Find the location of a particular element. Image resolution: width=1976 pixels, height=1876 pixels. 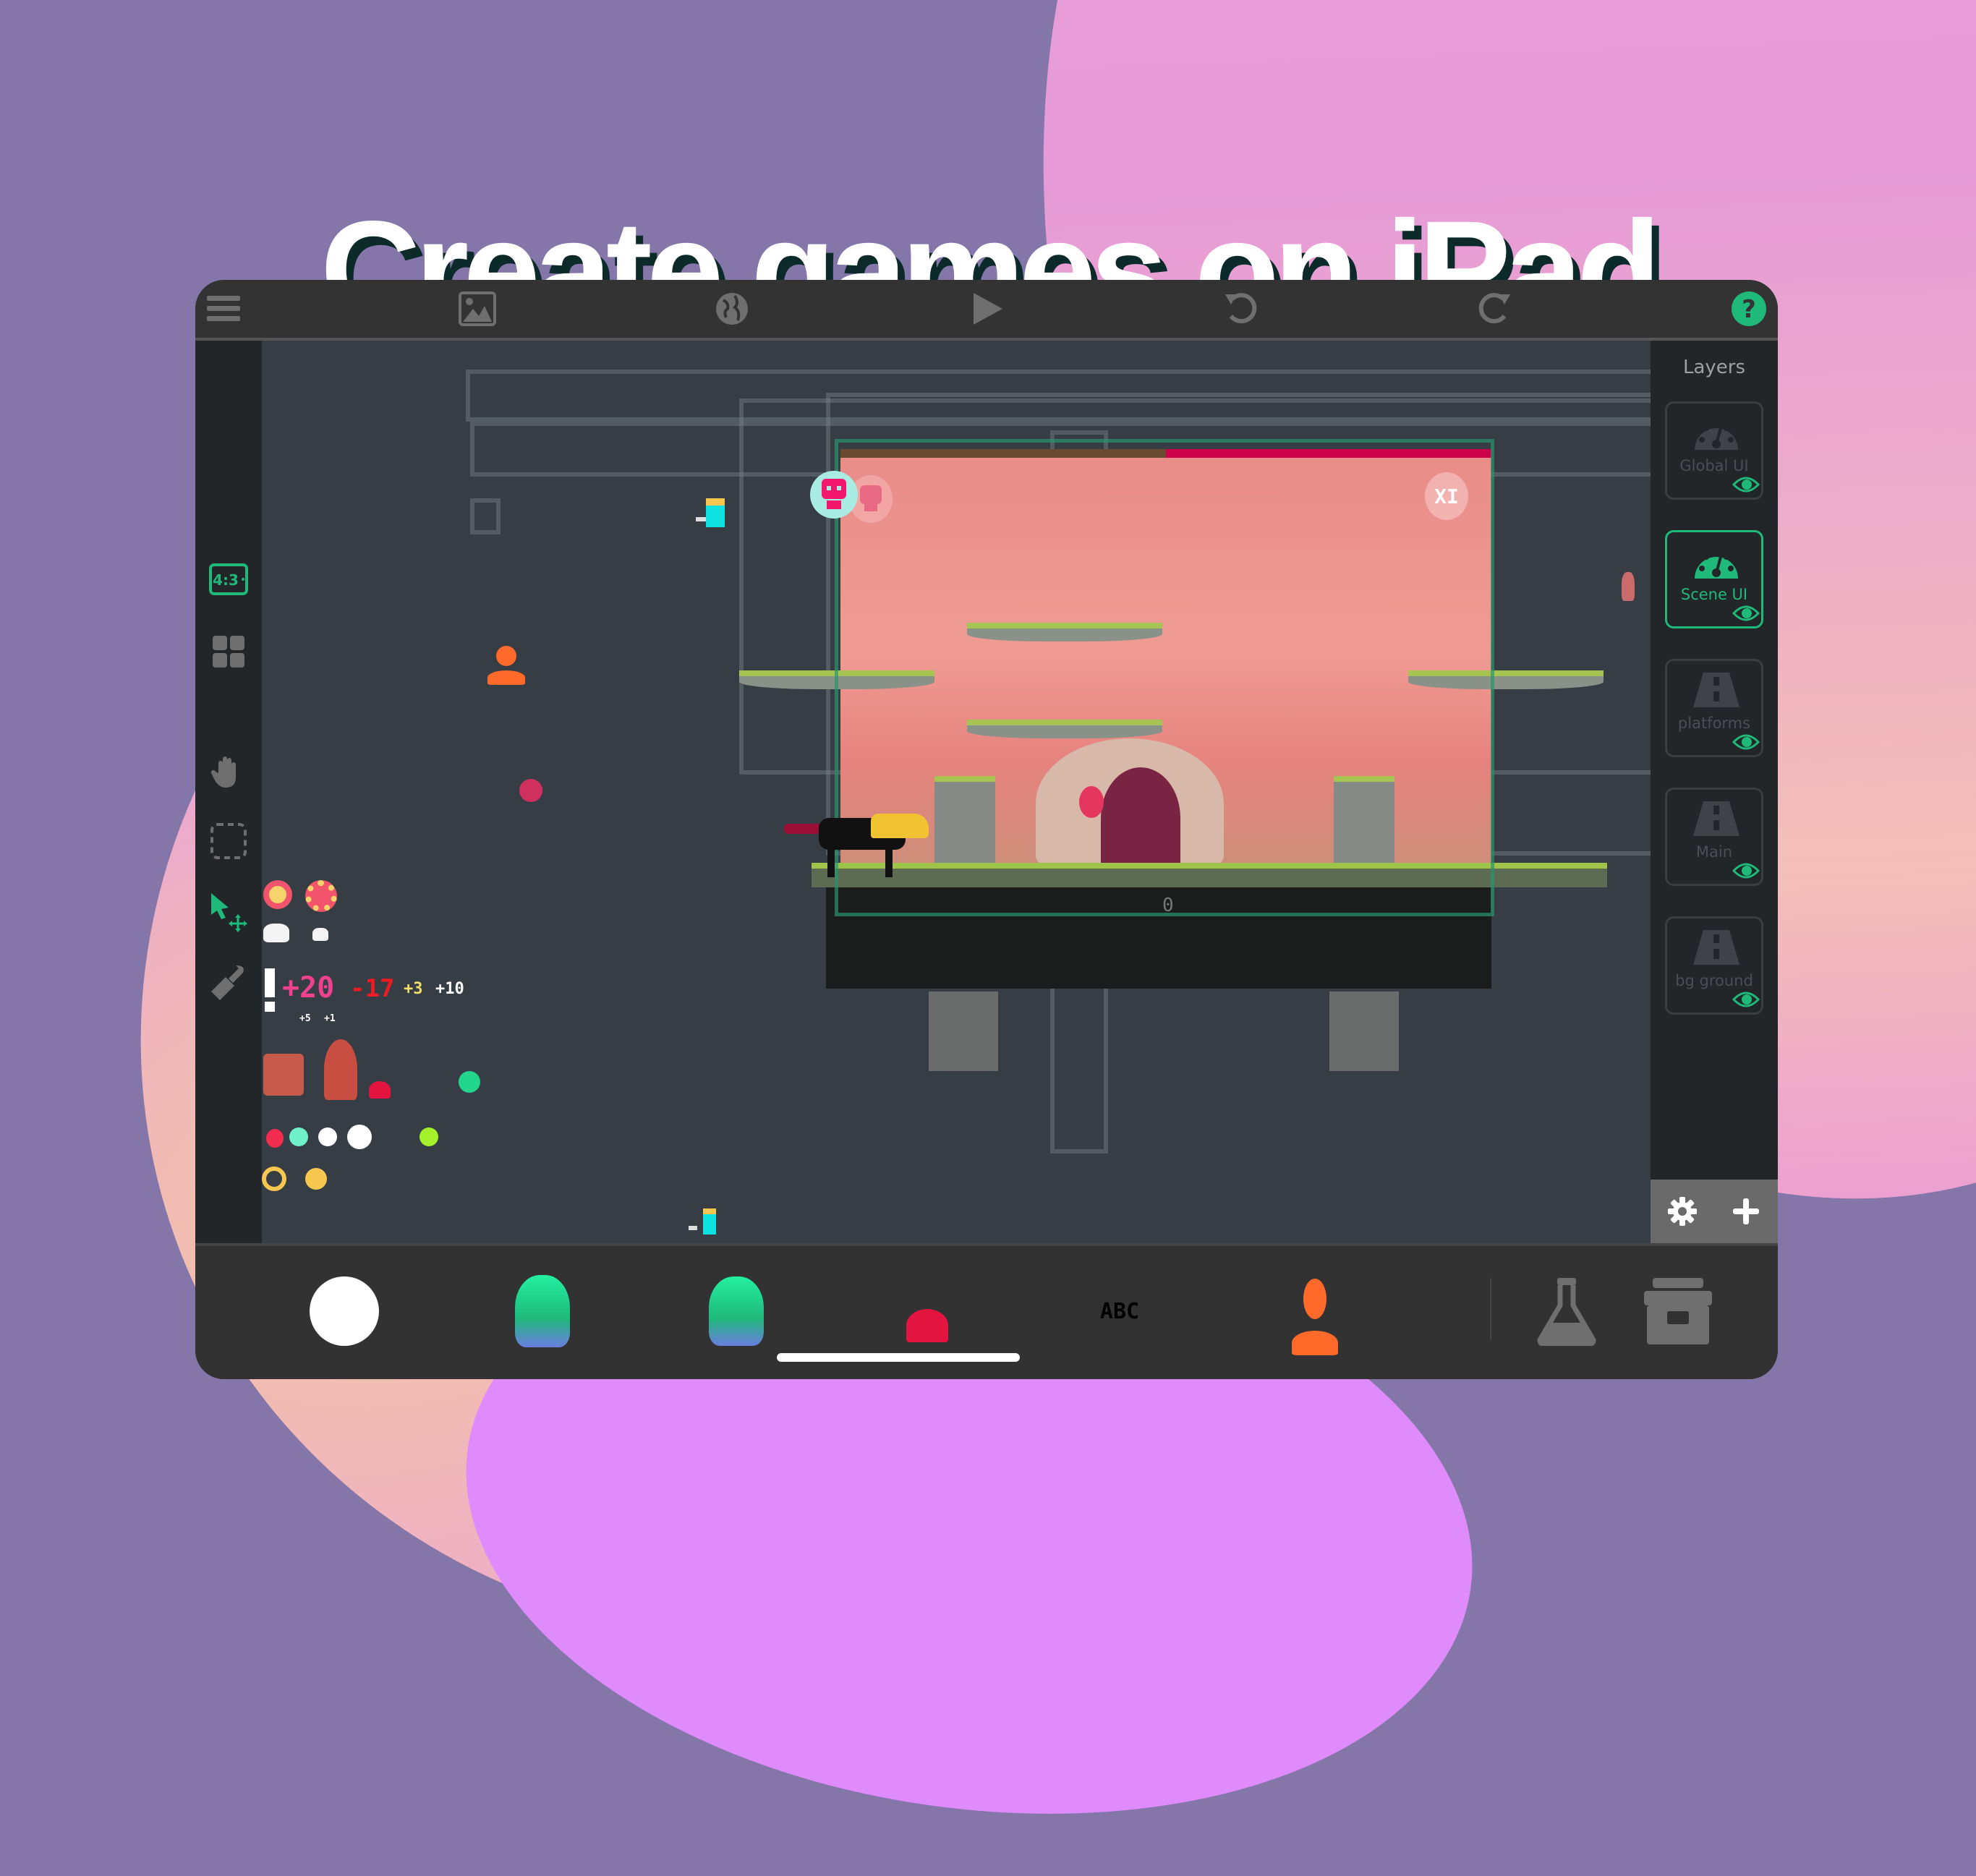

help-button: ? is located at coordinates (1749, 309).